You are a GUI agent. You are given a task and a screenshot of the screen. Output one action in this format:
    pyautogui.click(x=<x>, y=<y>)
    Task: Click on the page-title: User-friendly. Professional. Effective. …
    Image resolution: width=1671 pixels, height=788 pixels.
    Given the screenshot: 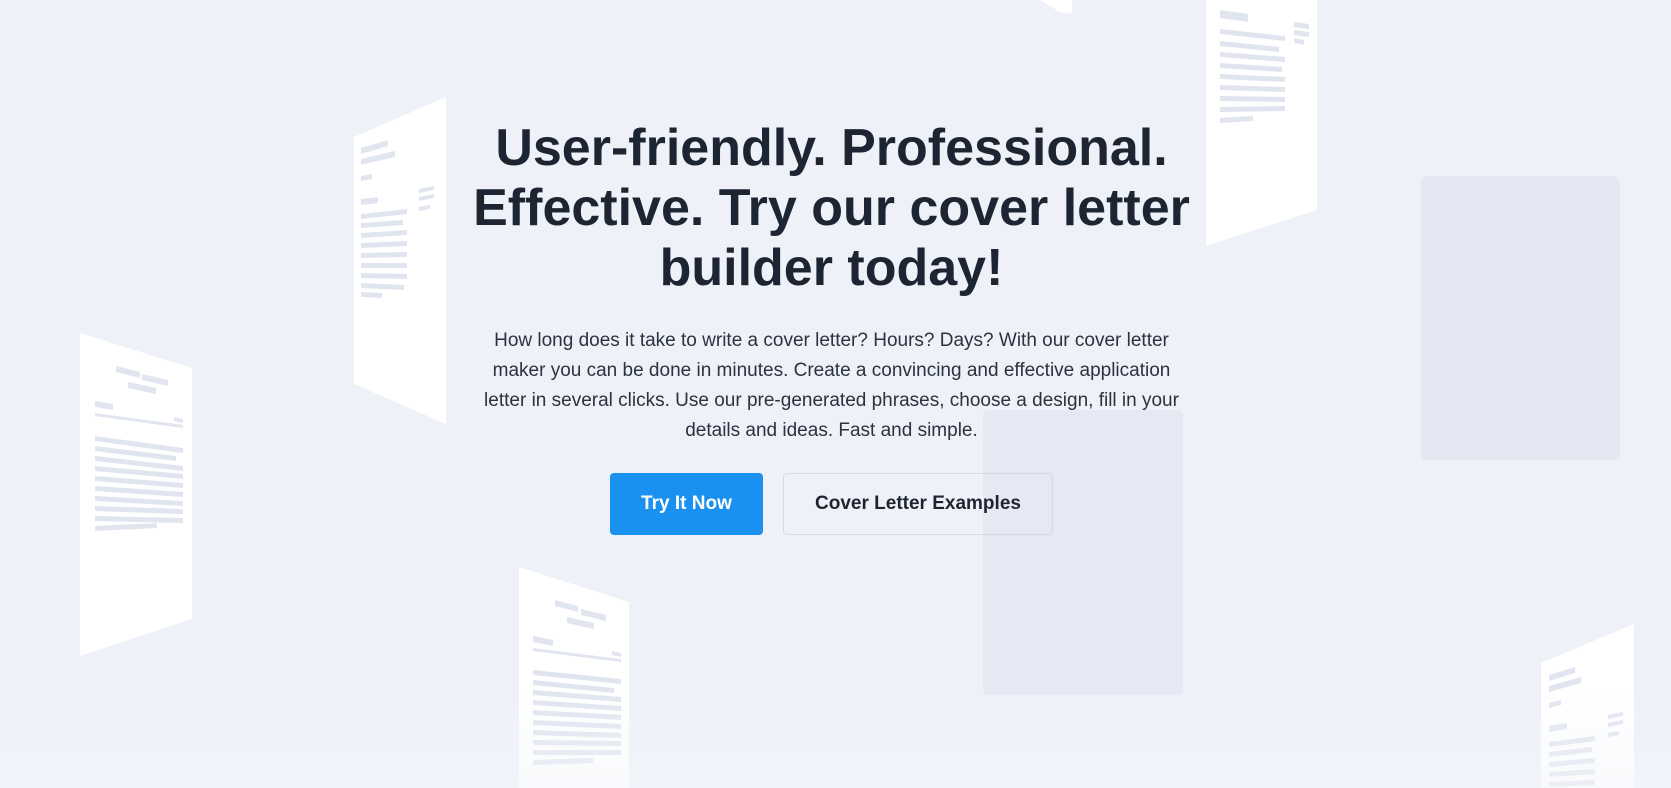 What is the action you would take?
    pyautogui.click(x=831, y=208)
    